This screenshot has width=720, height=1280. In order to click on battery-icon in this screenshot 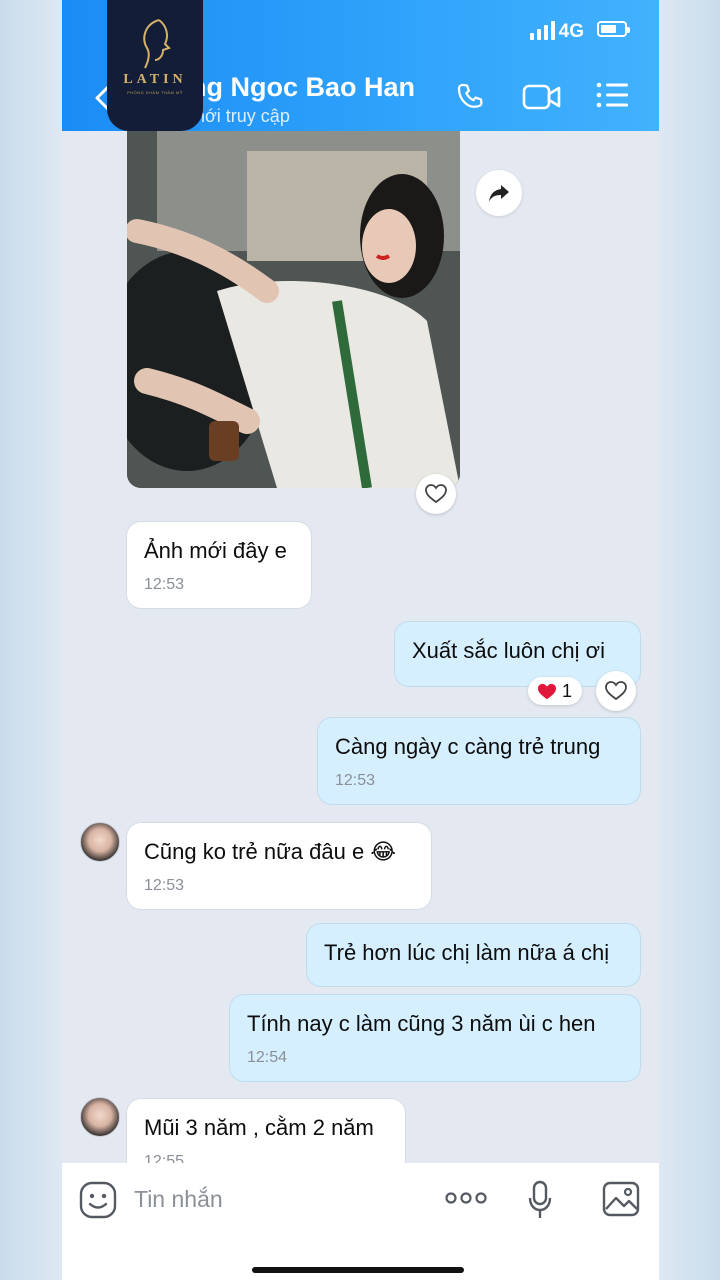, I will do `click(613, 29)`.